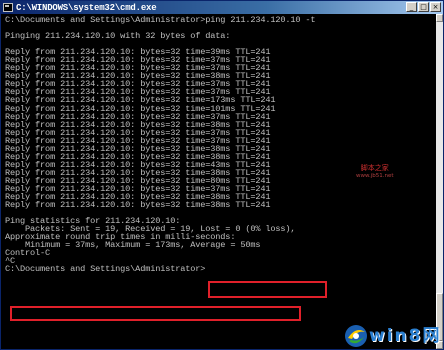 The image size is (444, 350). I want to click on site-watermark: 脚本之家 www.jb51.net, so click(375, 172).